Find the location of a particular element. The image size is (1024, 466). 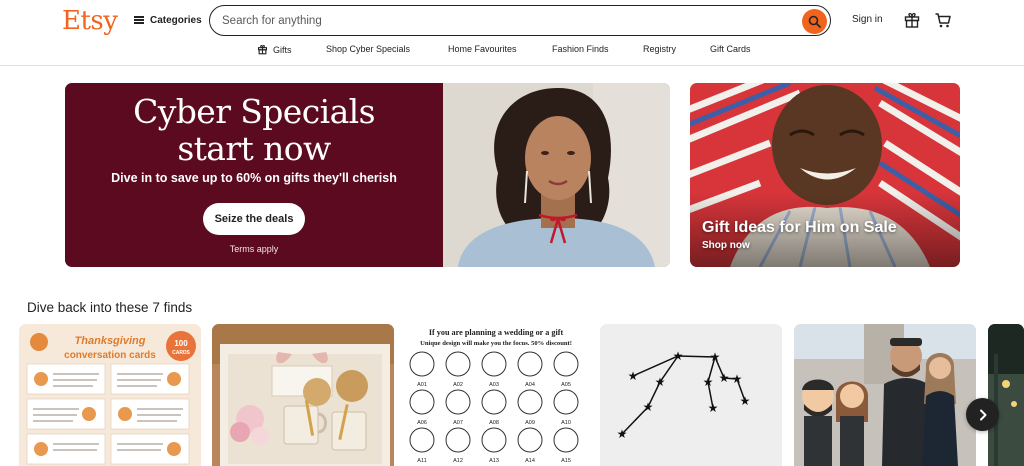

site-header: Etsy Categories Sign in is located at coordinates (512, 33).